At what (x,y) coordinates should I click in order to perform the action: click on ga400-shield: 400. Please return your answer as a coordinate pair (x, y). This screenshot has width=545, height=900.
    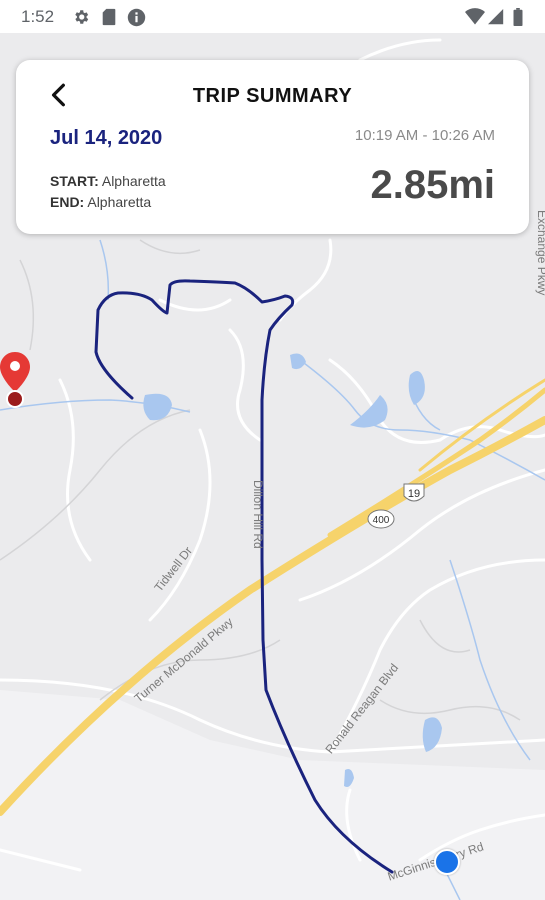
    Looking at the image, I should click on (381, 519).